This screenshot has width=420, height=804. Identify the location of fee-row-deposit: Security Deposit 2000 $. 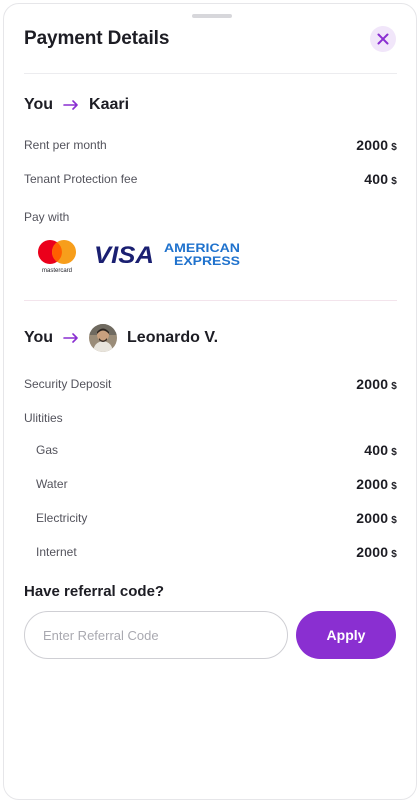
(210, 384).